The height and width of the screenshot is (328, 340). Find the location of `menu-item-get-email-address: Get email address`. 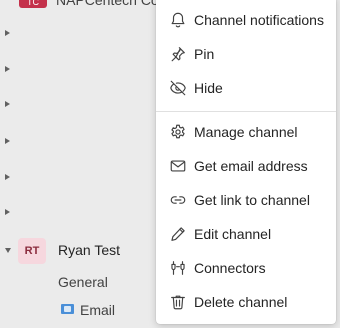

menu-item-get-email-address: Get email address is located at coordinates (246, 166).